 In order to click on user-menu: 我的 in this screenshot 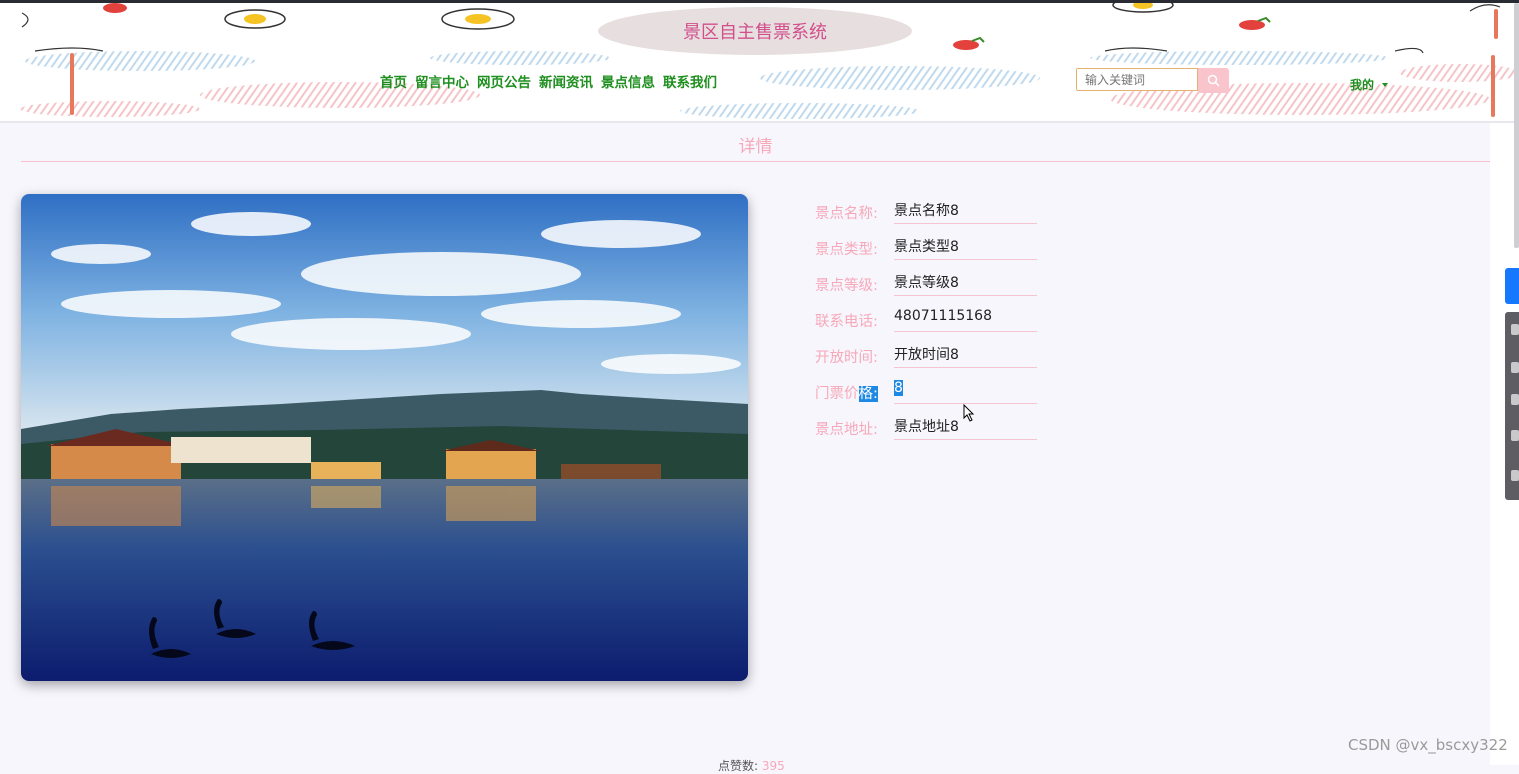, I will do `click(1369, 84)`.